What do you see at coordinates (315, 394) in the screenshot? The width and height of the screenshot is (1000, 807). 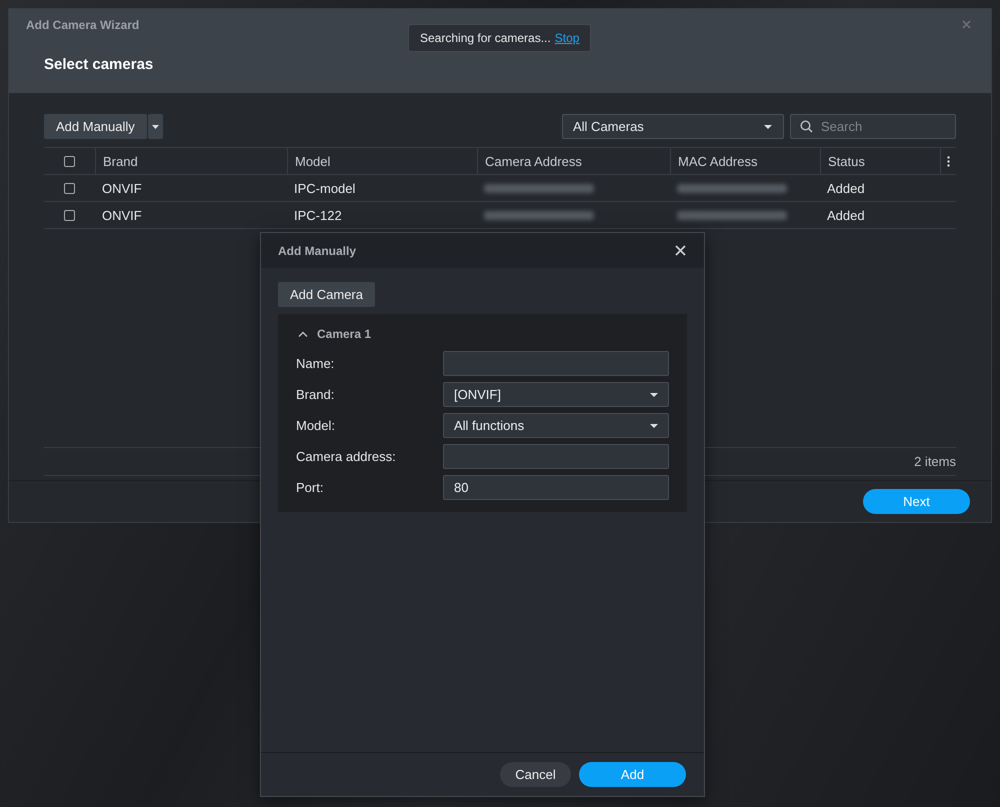 I see `field-label: Brand:` at bounding box center [315, 394].